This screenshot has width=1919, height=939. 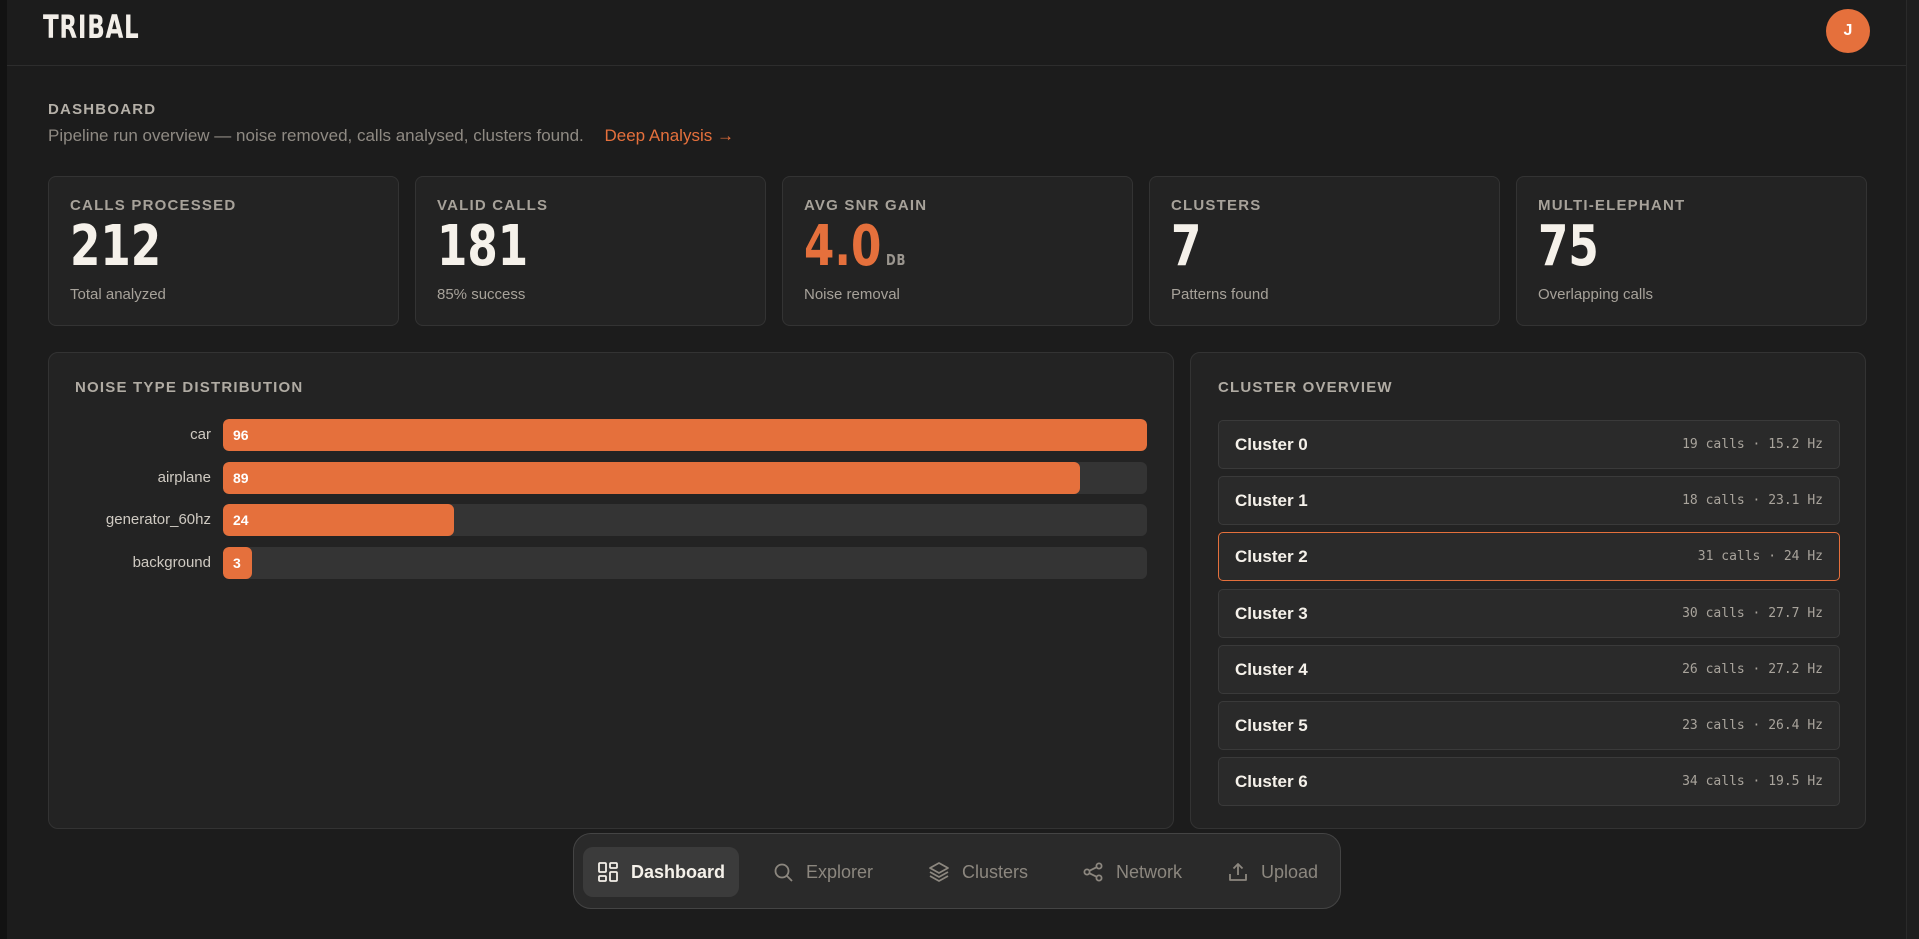 What do you see at coordinates (678, 871) in the screenshot?
I see `nav-label: Dashboard` at bounding box center [678, 871].